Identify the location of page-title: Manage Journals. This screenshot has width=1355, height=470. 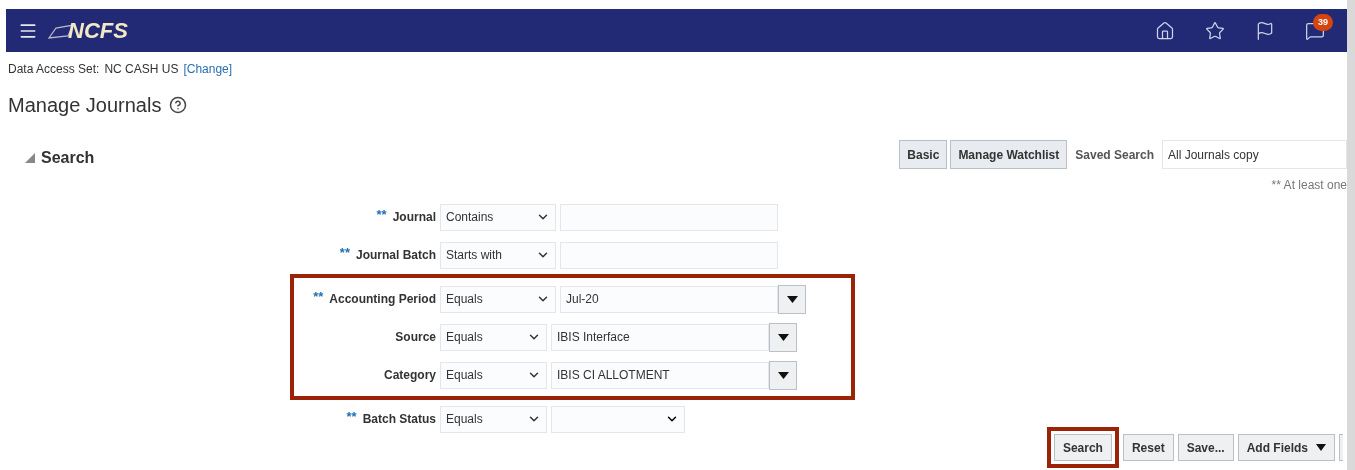
(85, 105).